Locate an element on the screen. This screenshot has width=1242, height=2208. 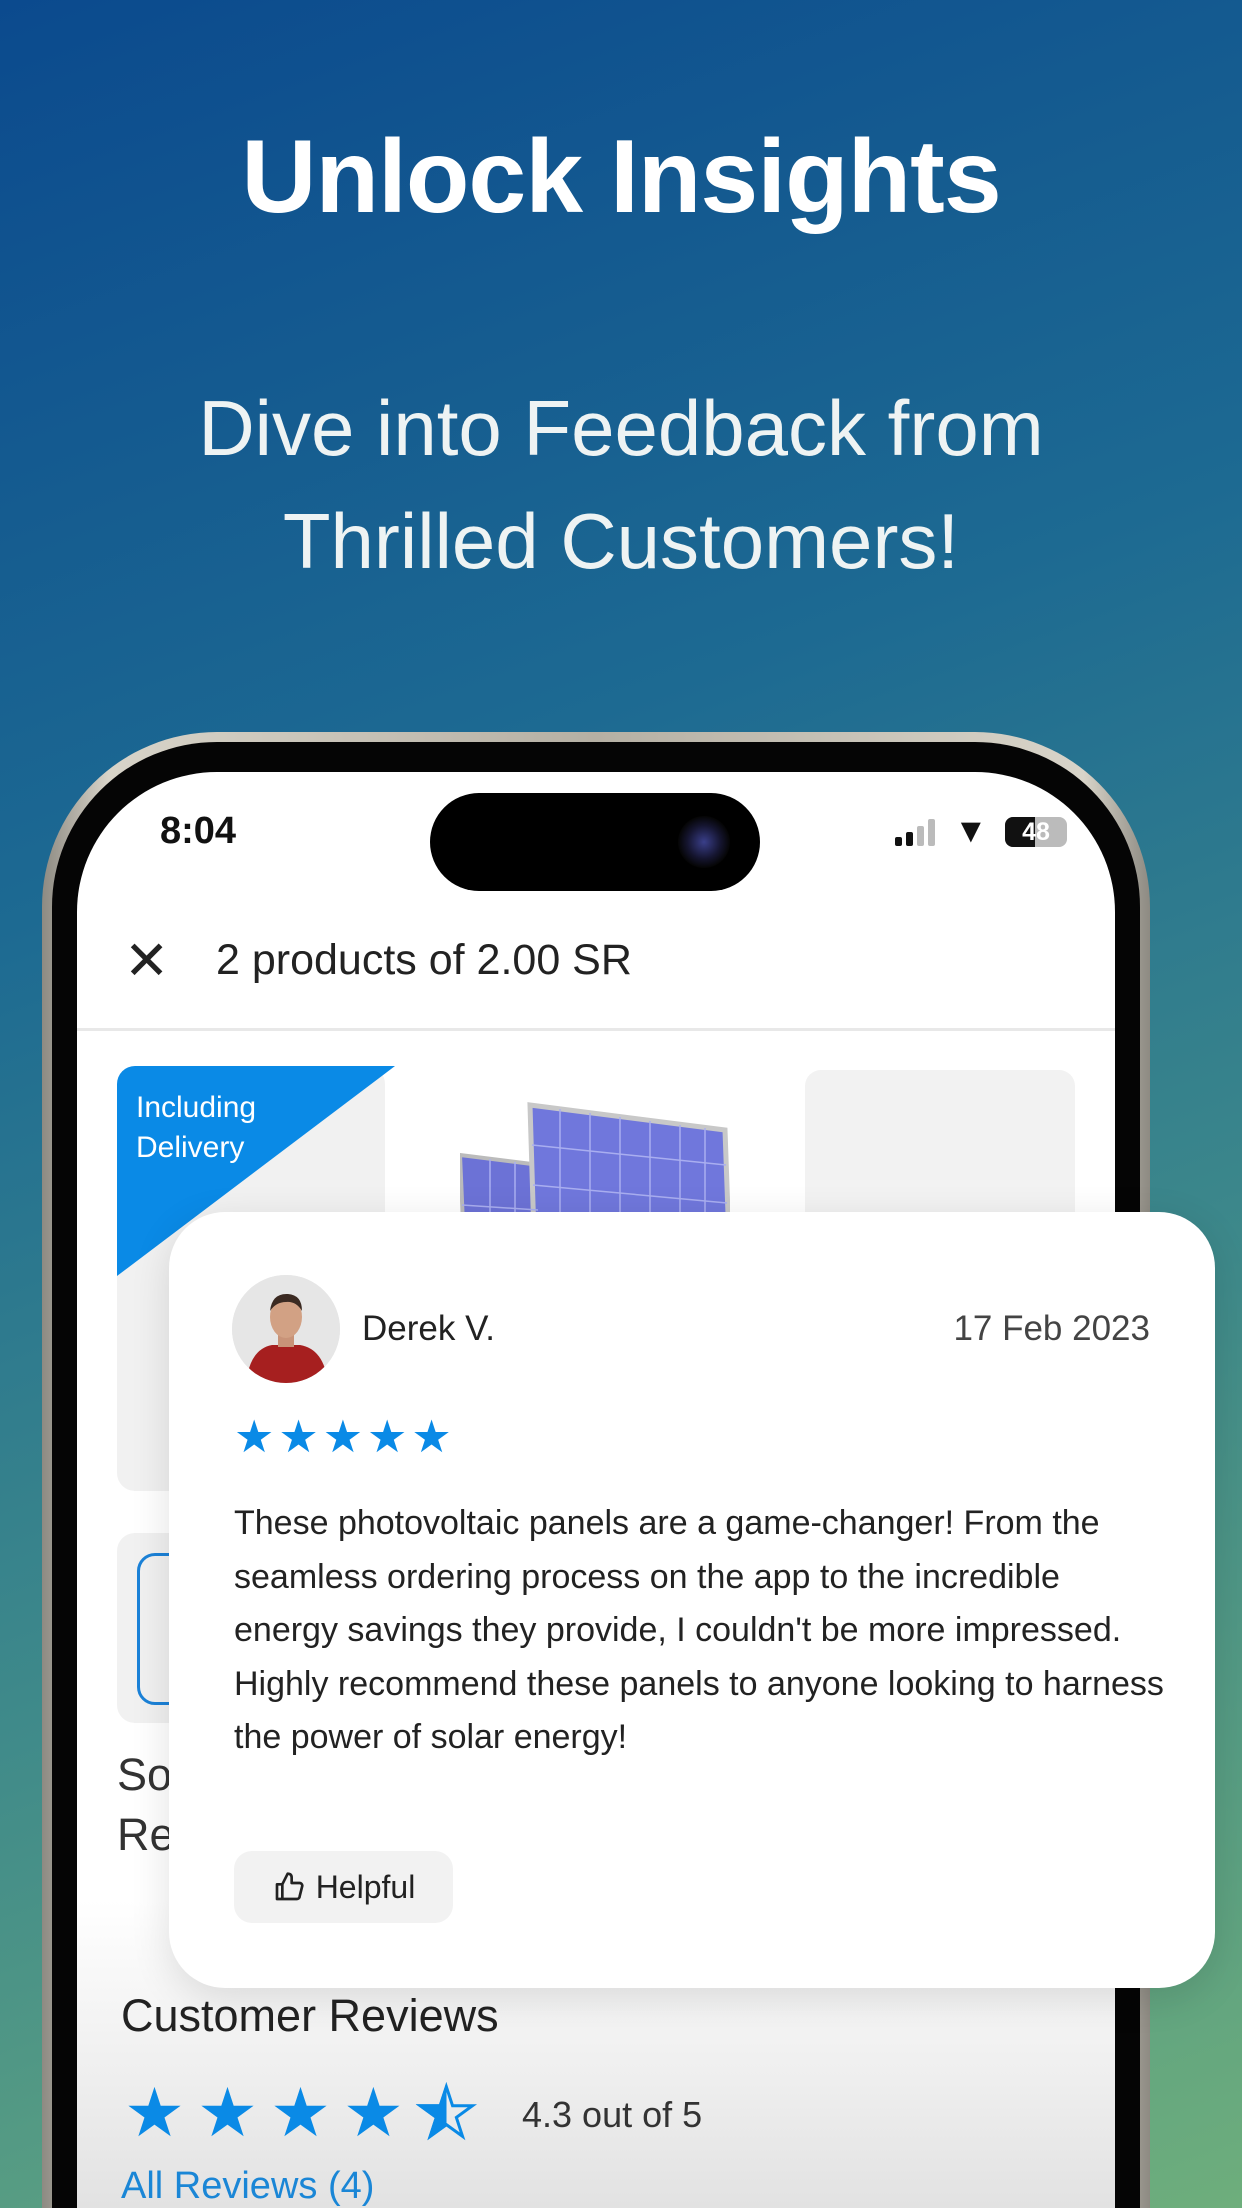
camera-icon is located at coordinates (704, 842).